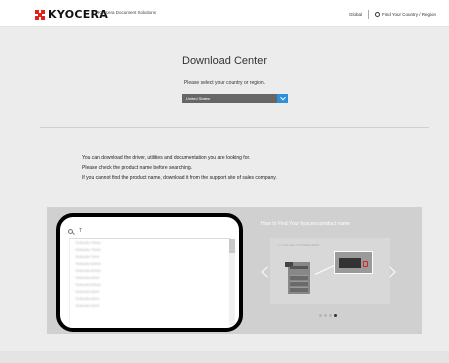 This screenshot has height=363, width=449. I want to click on list-item: TASKalfa 6004i, so click(150, 277).